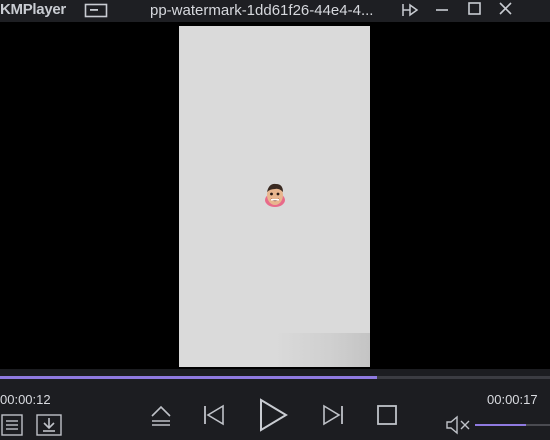 The image size is (550, 440). I want to click on app-name: KMPlayer, so click(33, 9).